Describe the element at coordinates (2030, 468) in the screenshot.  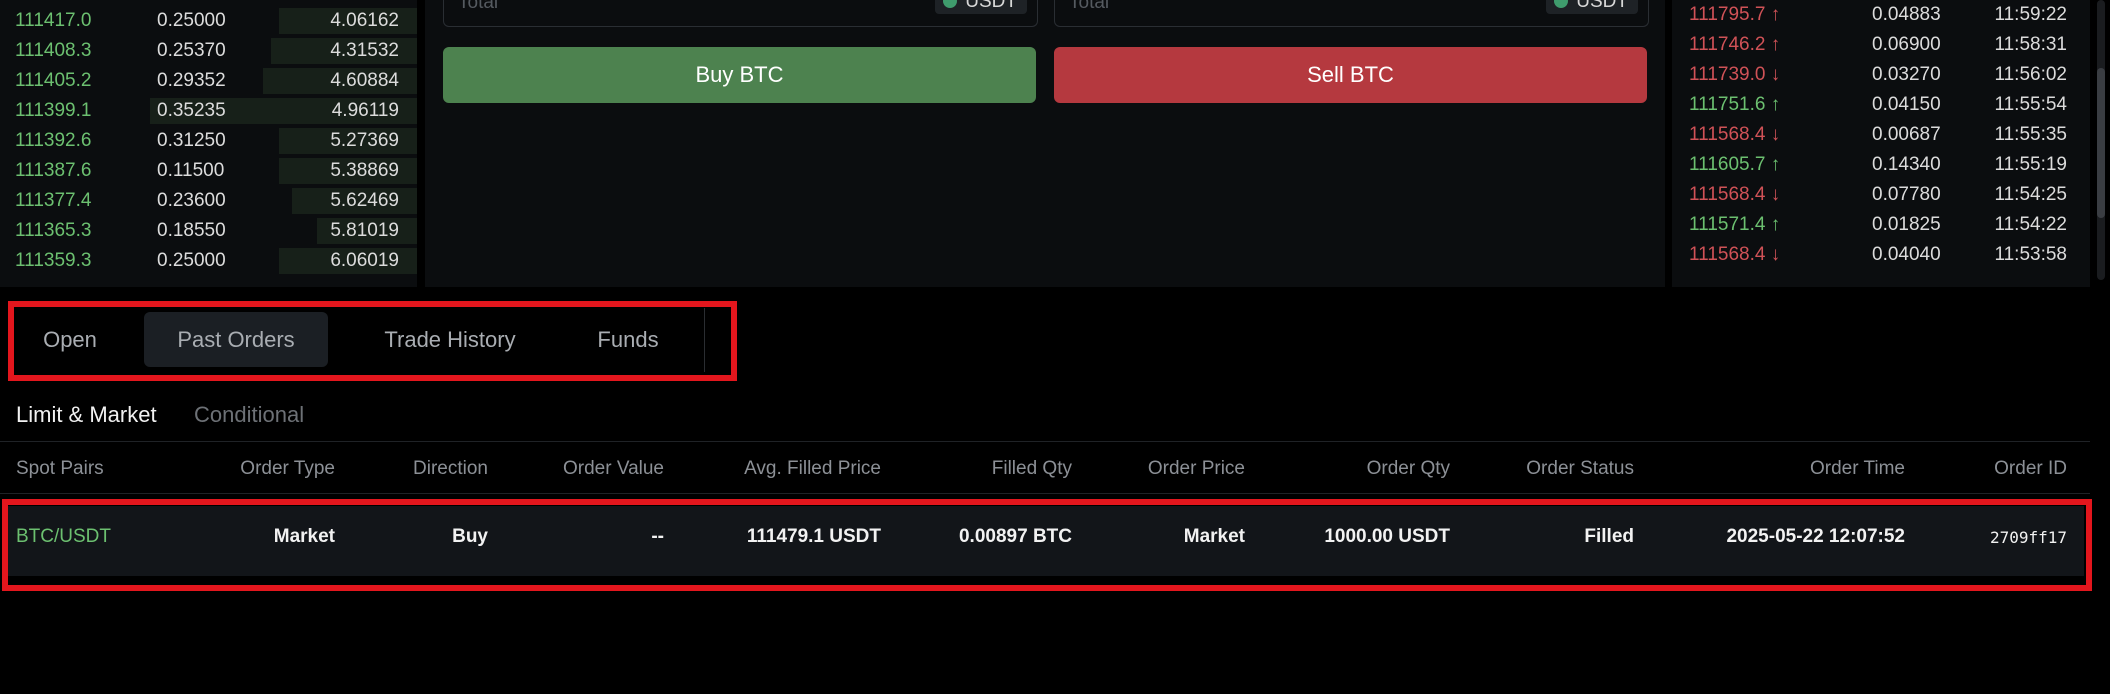
I see `header-order-id: Order ID` at that location.